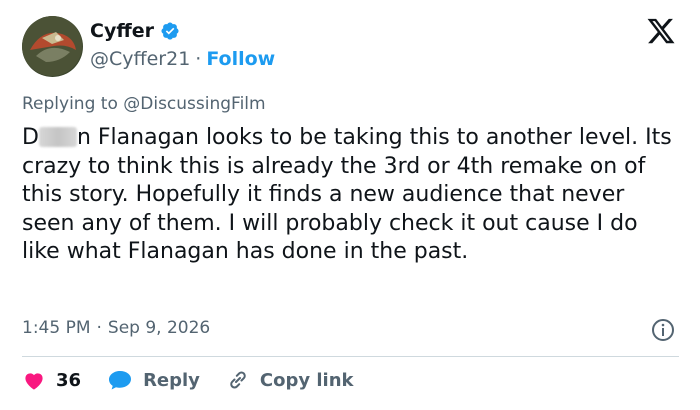 This screenshot has height=410, width=700. What do you see at coordinates (140, 59) in the screenshot?
I see `user-handle: @Cyffer21` at bounding box center [140, 59].